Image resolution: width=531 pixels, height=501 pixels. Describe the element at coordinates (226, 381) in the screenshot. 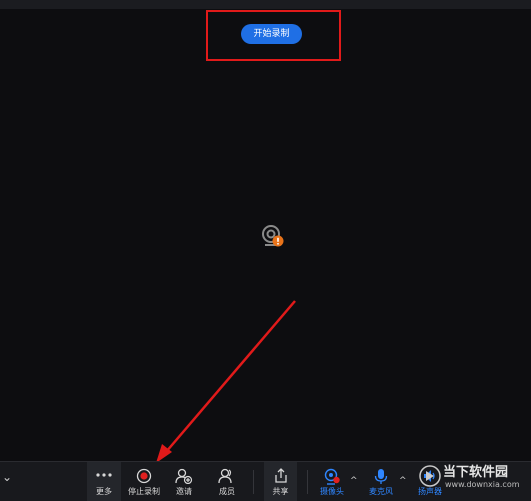

I see `annotation-arrow` at that location.